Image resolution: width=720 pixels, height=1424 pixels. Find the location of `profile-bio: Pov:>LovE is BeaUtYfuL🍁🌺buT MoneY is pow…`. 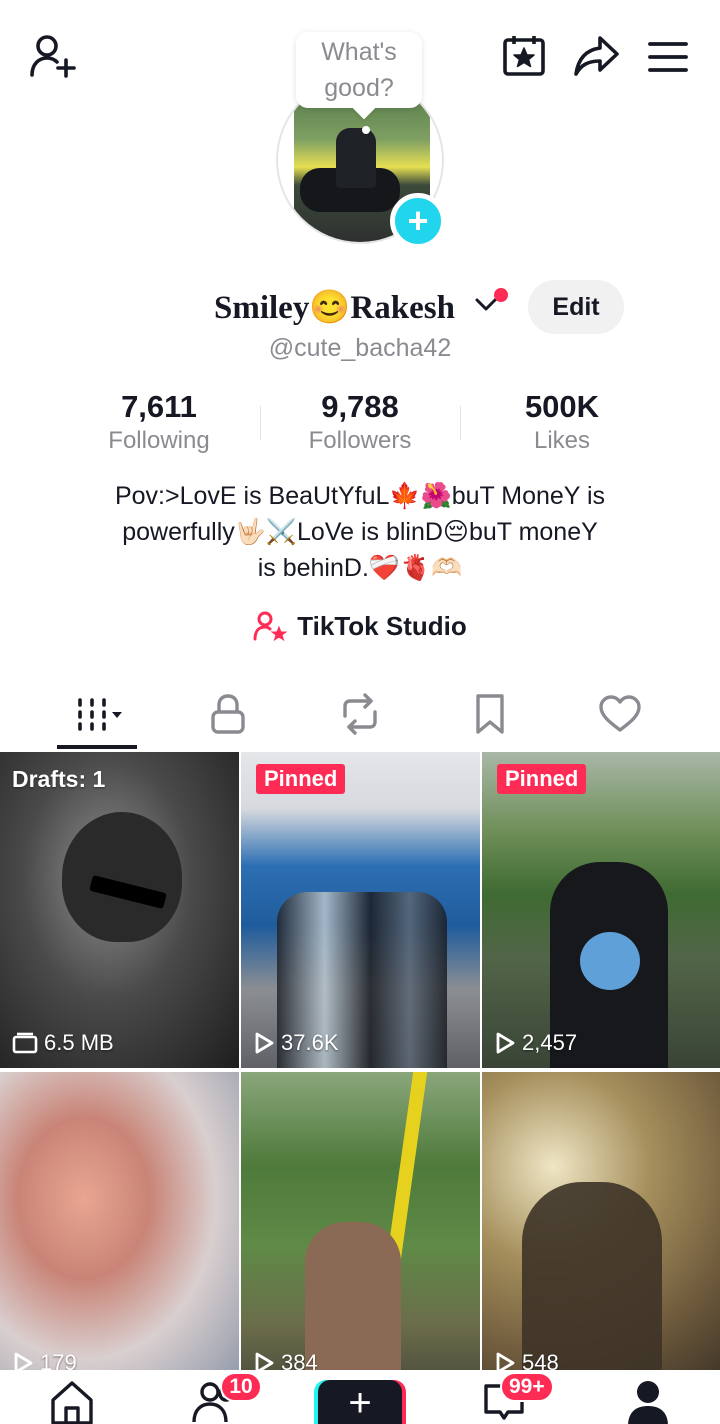

profile-bio: Pov:>LovE is BeaUtYfuL🍁🌺buT MoneY is pow… is located at coordinates (360, 532).